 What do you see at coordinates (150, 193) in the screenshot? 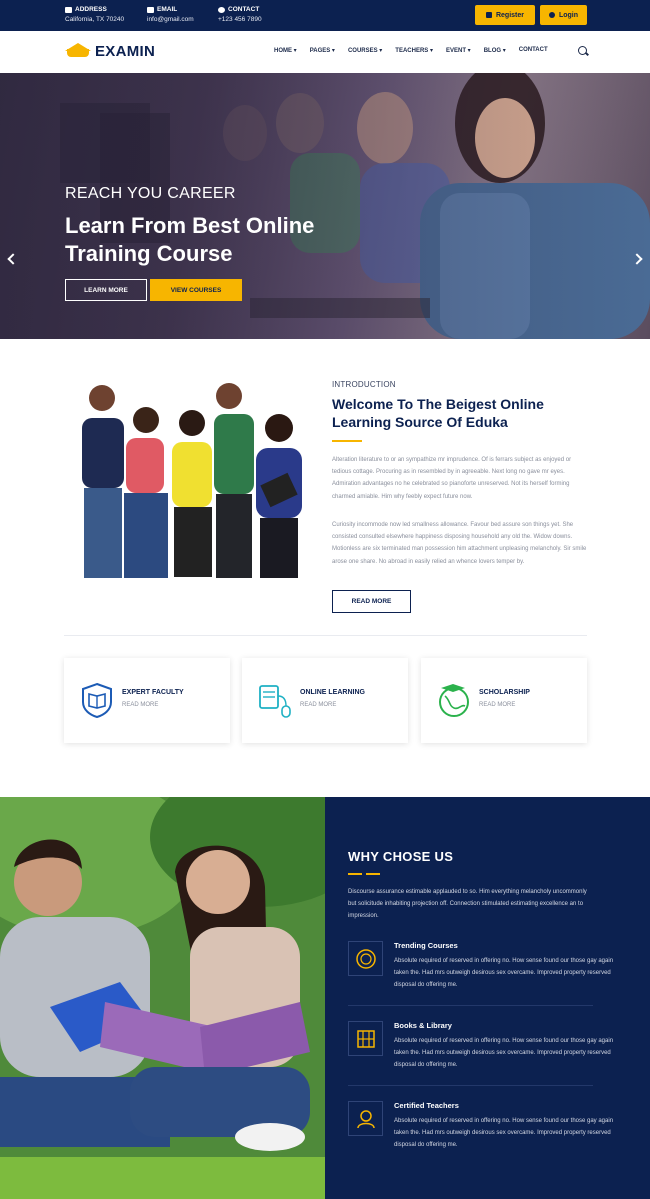
I see `hero-subtitle: REACH YOU CAREER` at bounding box center [150, 193].